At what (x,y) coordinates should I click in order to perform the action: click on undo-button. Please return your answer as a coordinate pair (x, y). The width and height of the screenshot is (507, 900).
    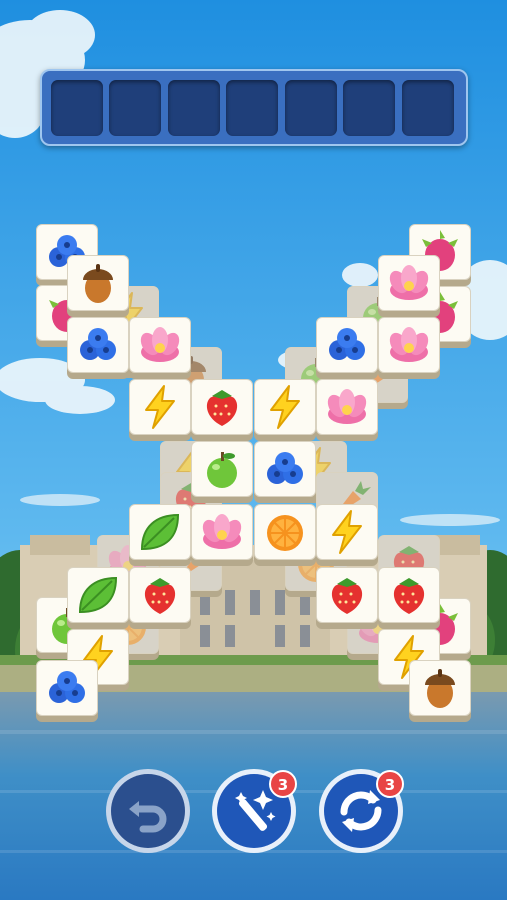
    Looking at the image, I should click on (148, 811).